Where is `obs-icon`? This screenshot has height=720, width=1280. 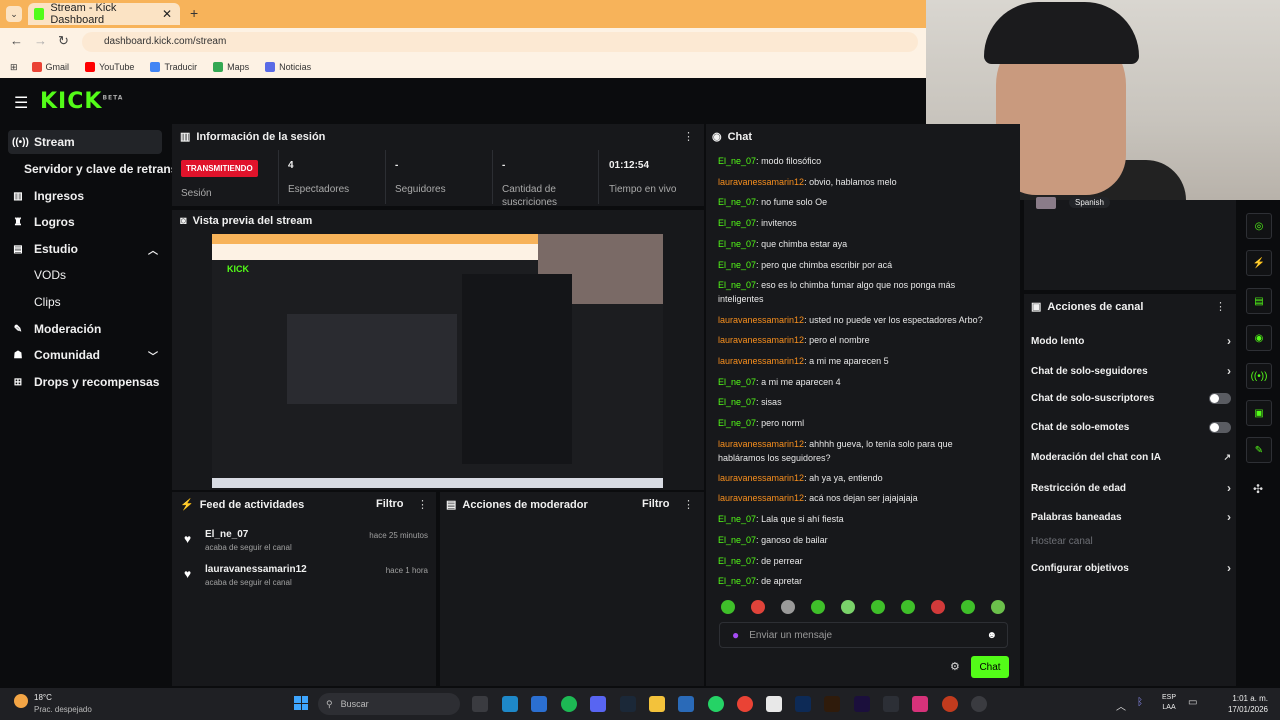 obs-icon is located at coordinates (979, 704).